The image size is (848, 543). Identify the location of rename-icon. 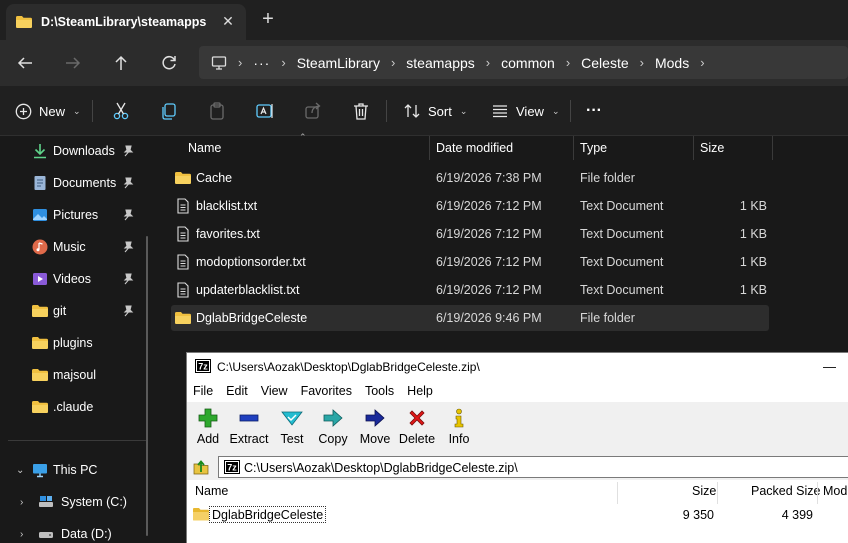
(265, 111).